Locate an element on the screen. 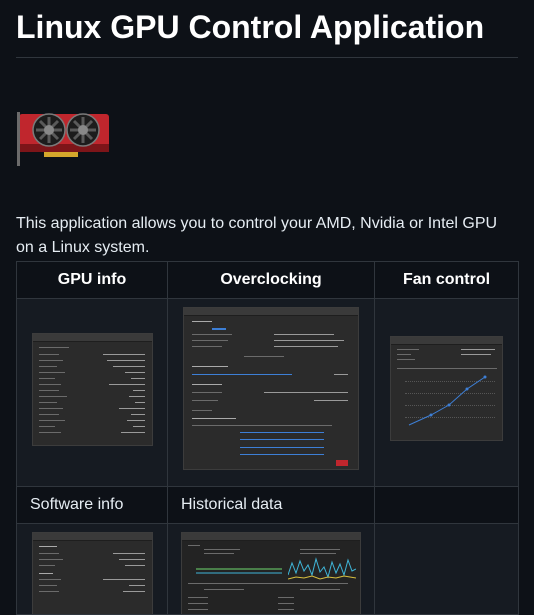  page-title: Linux GPU Control Application is located at coordinates (250, 27).